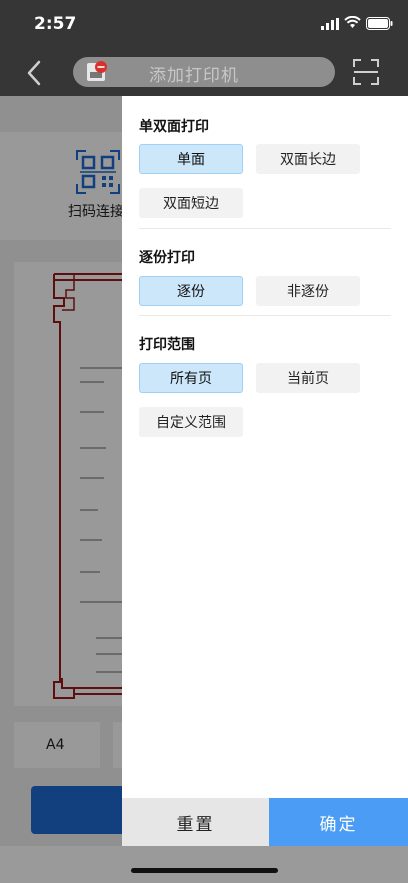 This screenshot has height=883, width=408. What do you see at coordinates (204, 870) in the screenshot?
I see `home-indicator` at bounding box center [204, 870].